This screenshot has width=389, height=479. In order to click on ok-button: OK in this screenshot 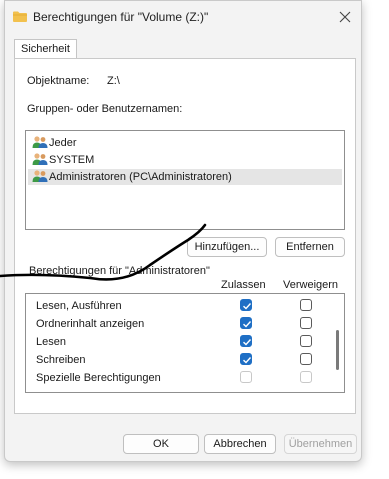, I will do `click(161, 444)`.